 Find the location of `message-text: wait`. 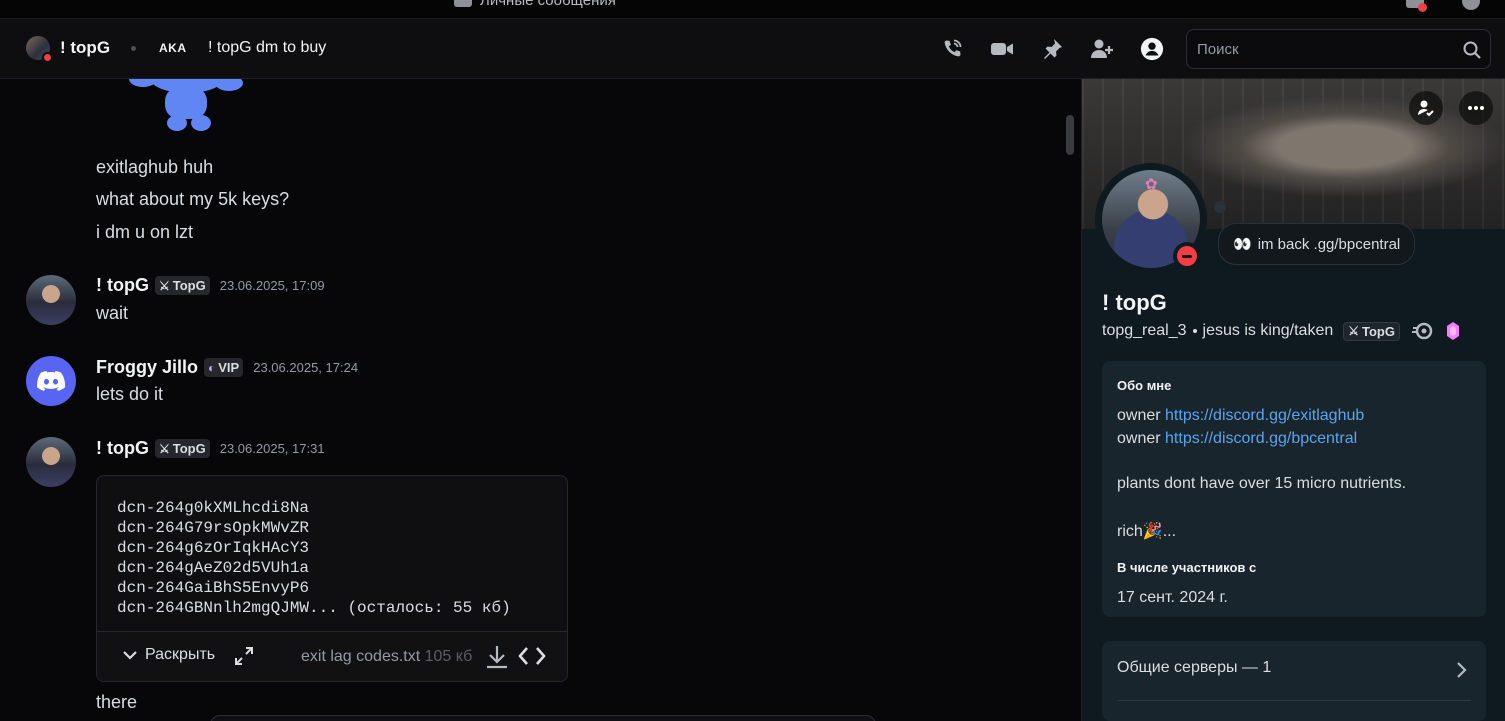

message-text: wait is located at coordinates (112, 313).